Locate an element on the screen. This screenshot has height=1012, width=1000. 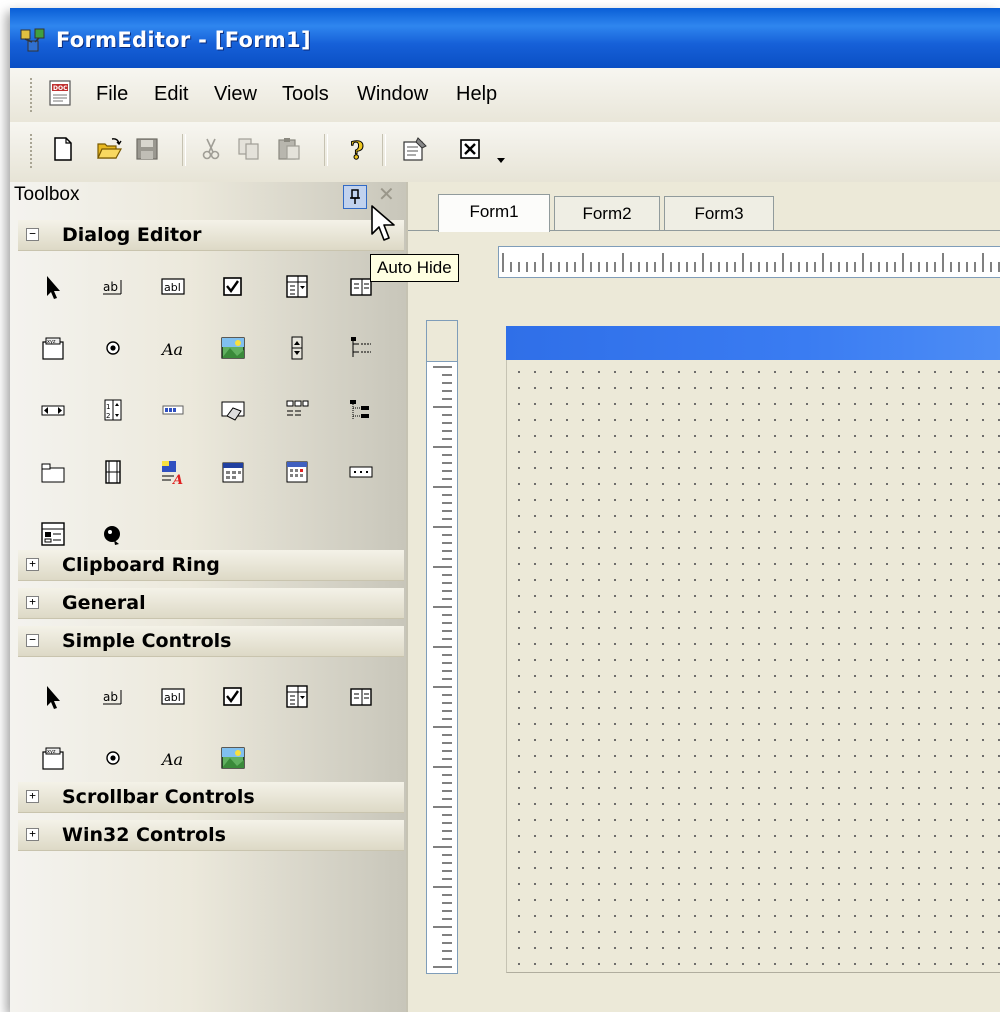
open-folder-icon is located at coordinates (109, 149).